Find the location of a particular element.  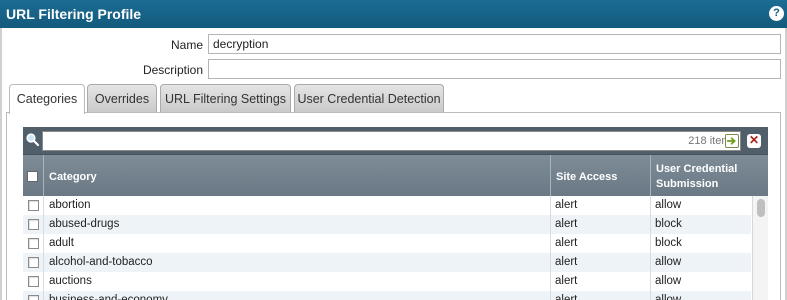

name-field: decryption is located at coordinates (494, 44).